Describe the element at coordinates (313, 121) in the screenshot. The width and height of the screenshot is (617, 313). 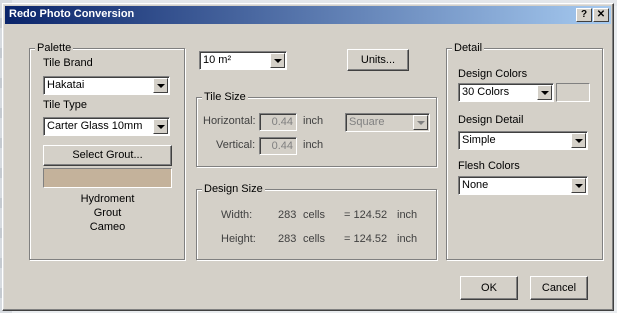
I see `horizontal-unit: inch` at that location.